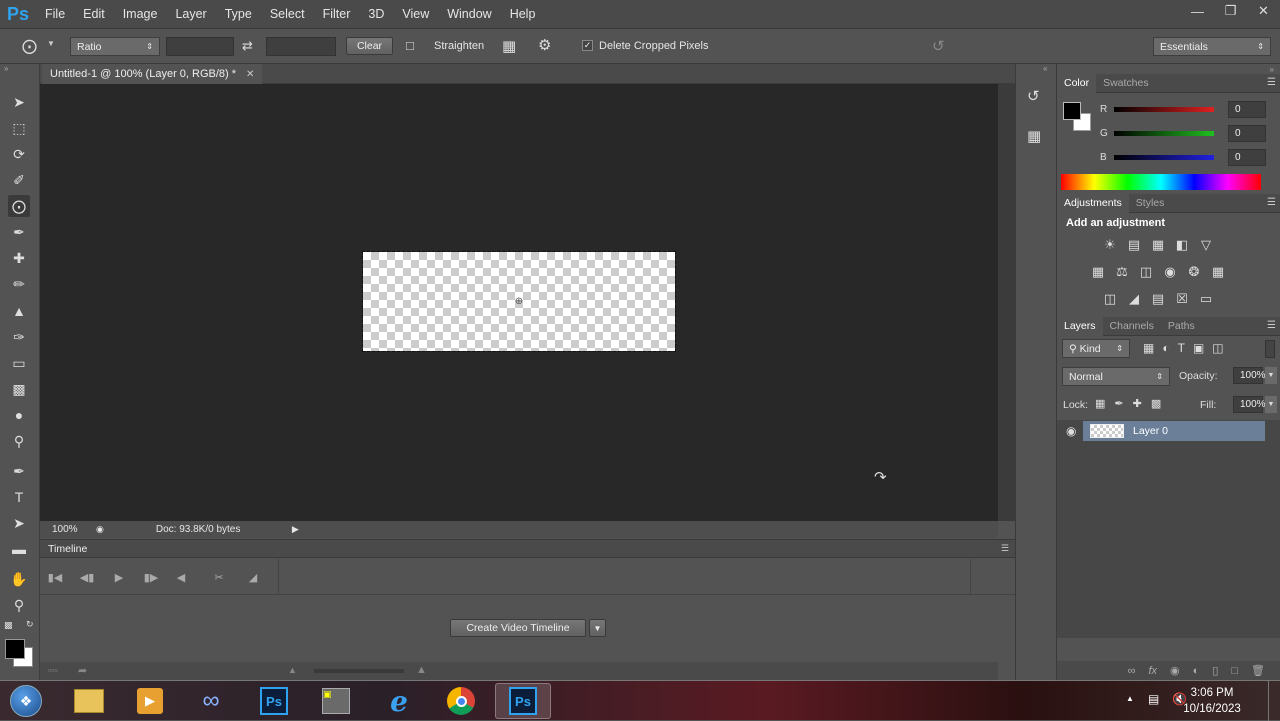 The height and width of the screenshot is (721, 1280). What do you see at coordinates (181, 577) in the screenshot?
I see `mute-audio-icon: ◀` at bounding box center [181, 577].